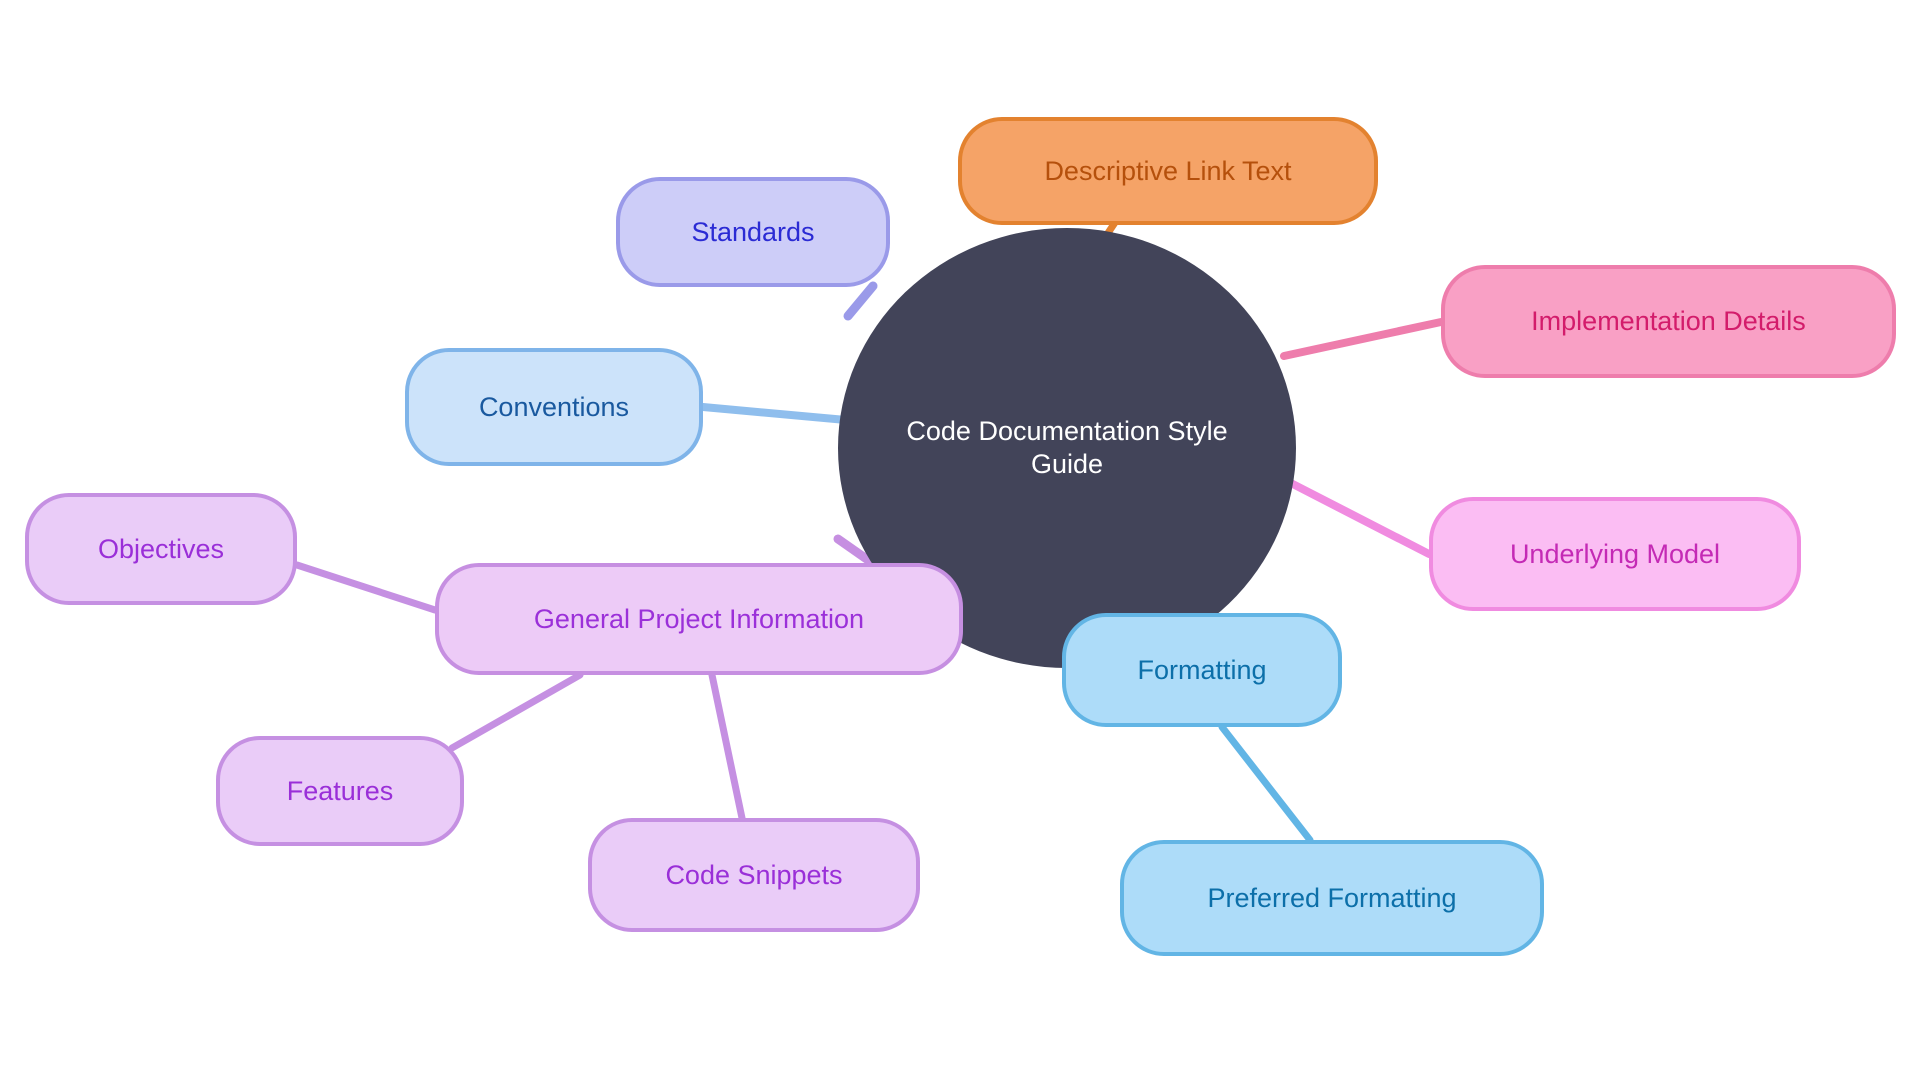 The height and width of the screenshot is (1080, 1920). I want to click on mindmap-node-implementation-details: Implementation Details, so click(1668, 321).